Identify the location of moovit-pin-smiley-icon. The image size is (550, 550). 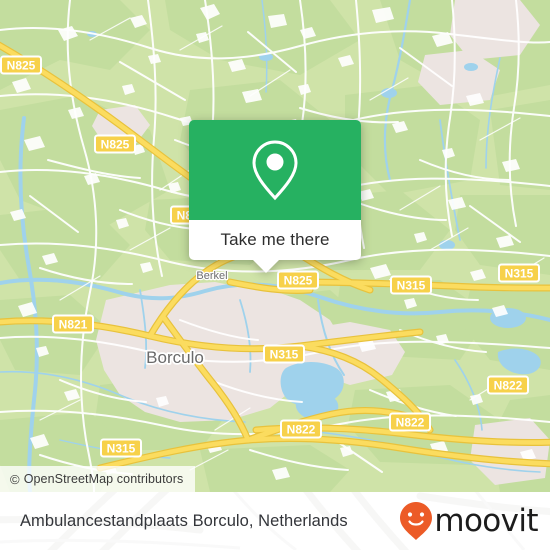
(416, 521).